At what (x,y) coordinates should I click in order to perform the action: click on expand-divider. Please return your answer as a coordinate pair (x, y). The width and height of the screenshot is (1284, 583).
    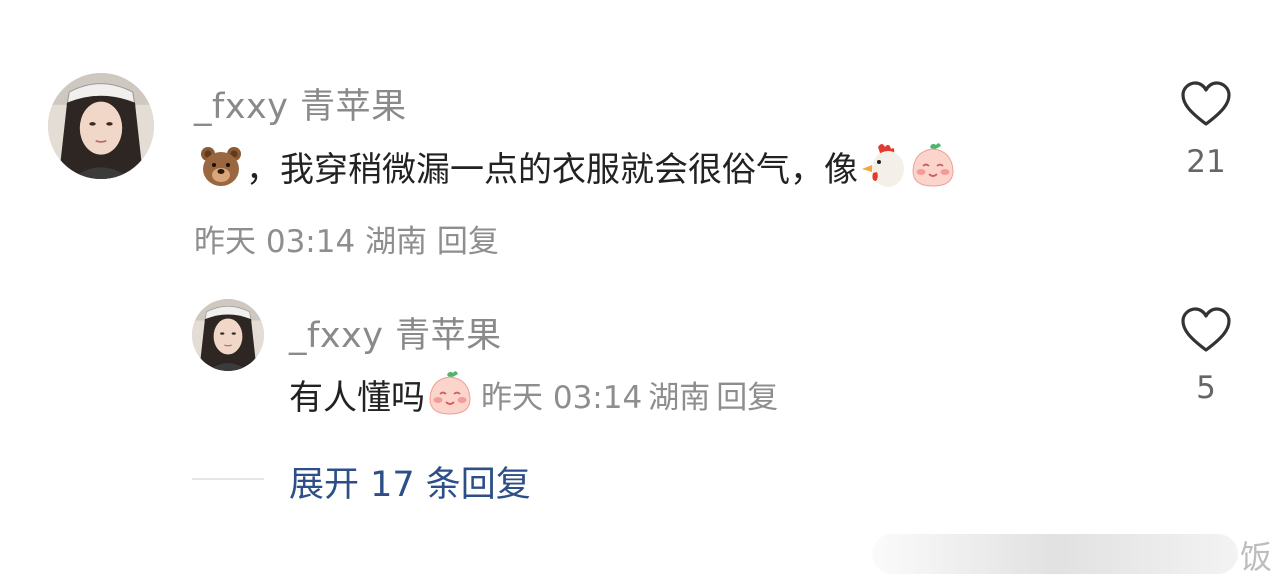
    Looking at the image, I should click on (228, 479).